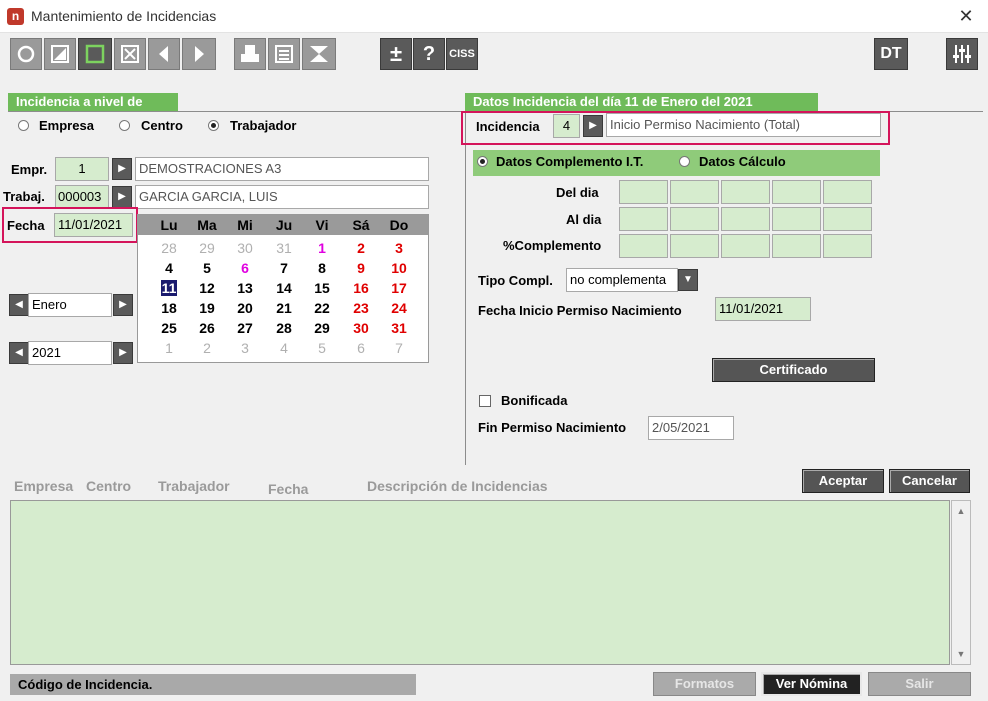  Describe the element at coordinates (123, 305) in the screenshot. I see `month-next-button: ▶` at that location.